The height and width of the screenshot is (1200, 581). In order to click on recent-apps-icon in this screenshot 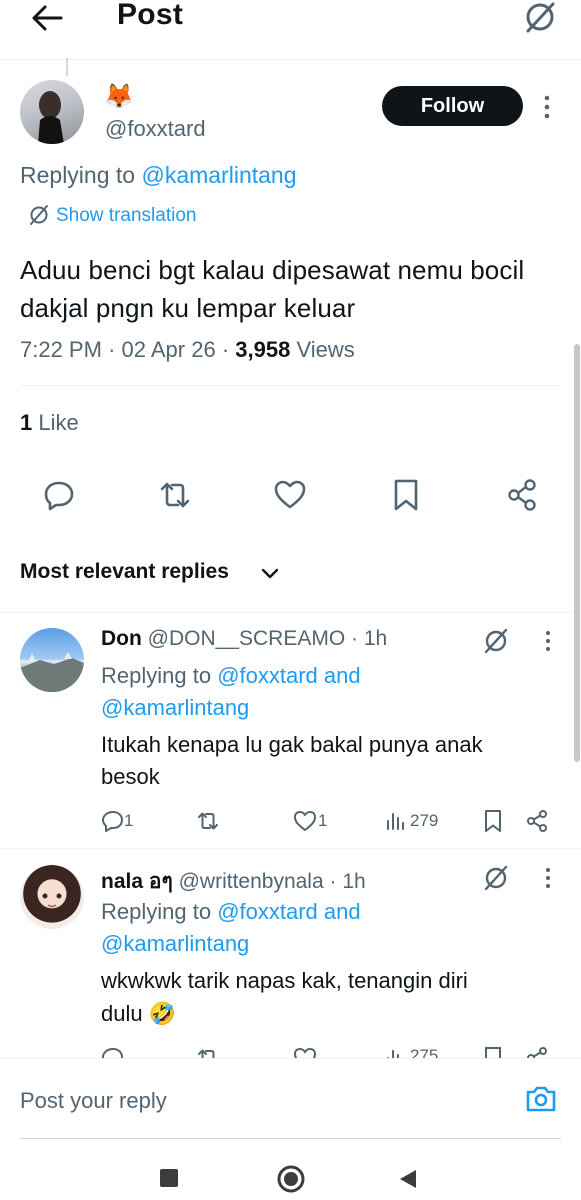, I will do `click(169, 1178)`.